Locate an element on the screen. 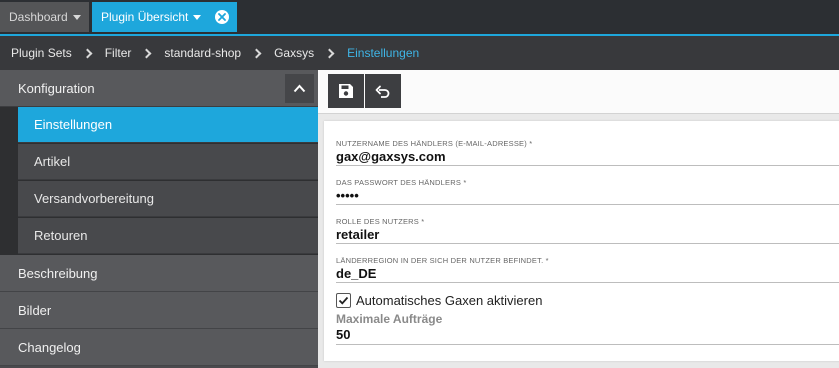 Image resolution: width=839 pixels, height=368 pixels. undo-icon is located at coordinates (382, 91).